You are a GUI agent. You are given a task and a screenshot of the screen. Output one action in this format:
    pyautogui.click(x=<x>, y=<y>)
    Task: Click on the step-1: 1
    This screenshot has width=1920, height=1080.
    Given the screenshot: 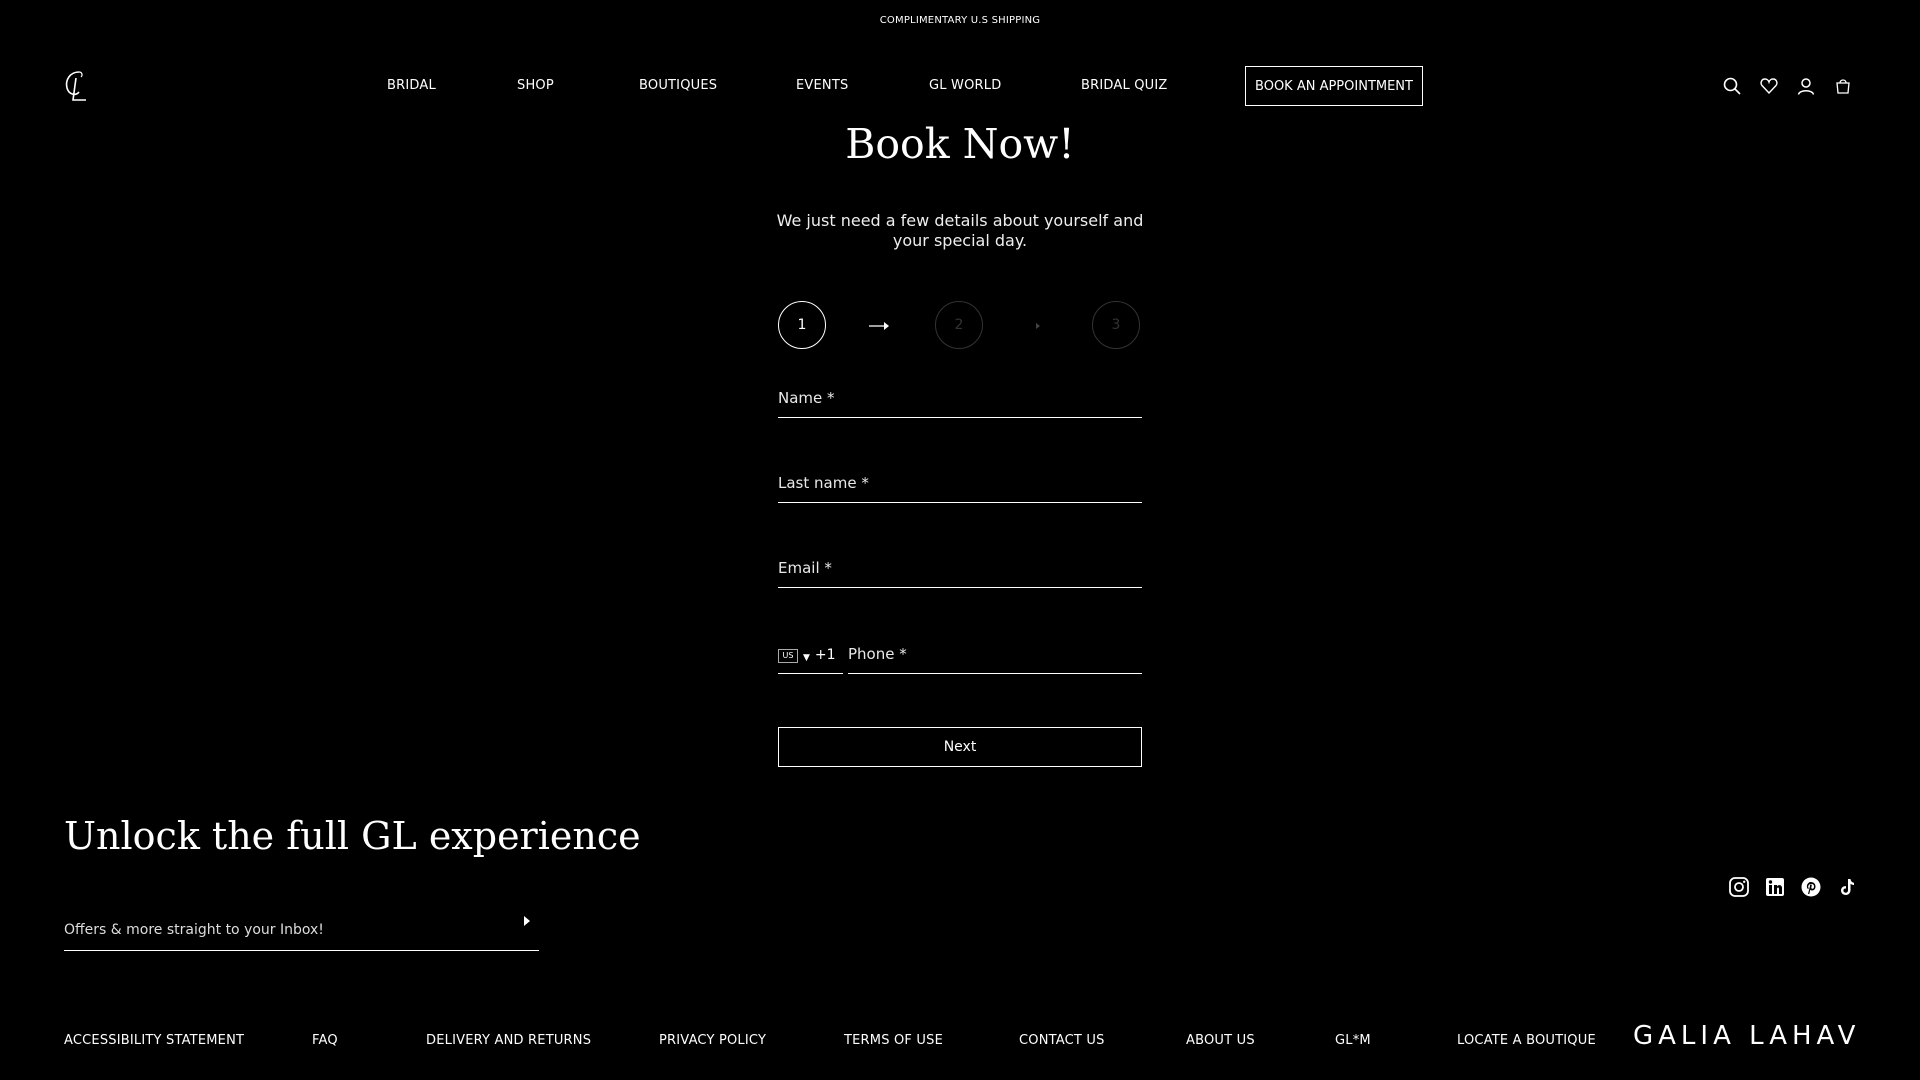 What is the action you would take?
    pyautogui.click(x=802, y=325)
    